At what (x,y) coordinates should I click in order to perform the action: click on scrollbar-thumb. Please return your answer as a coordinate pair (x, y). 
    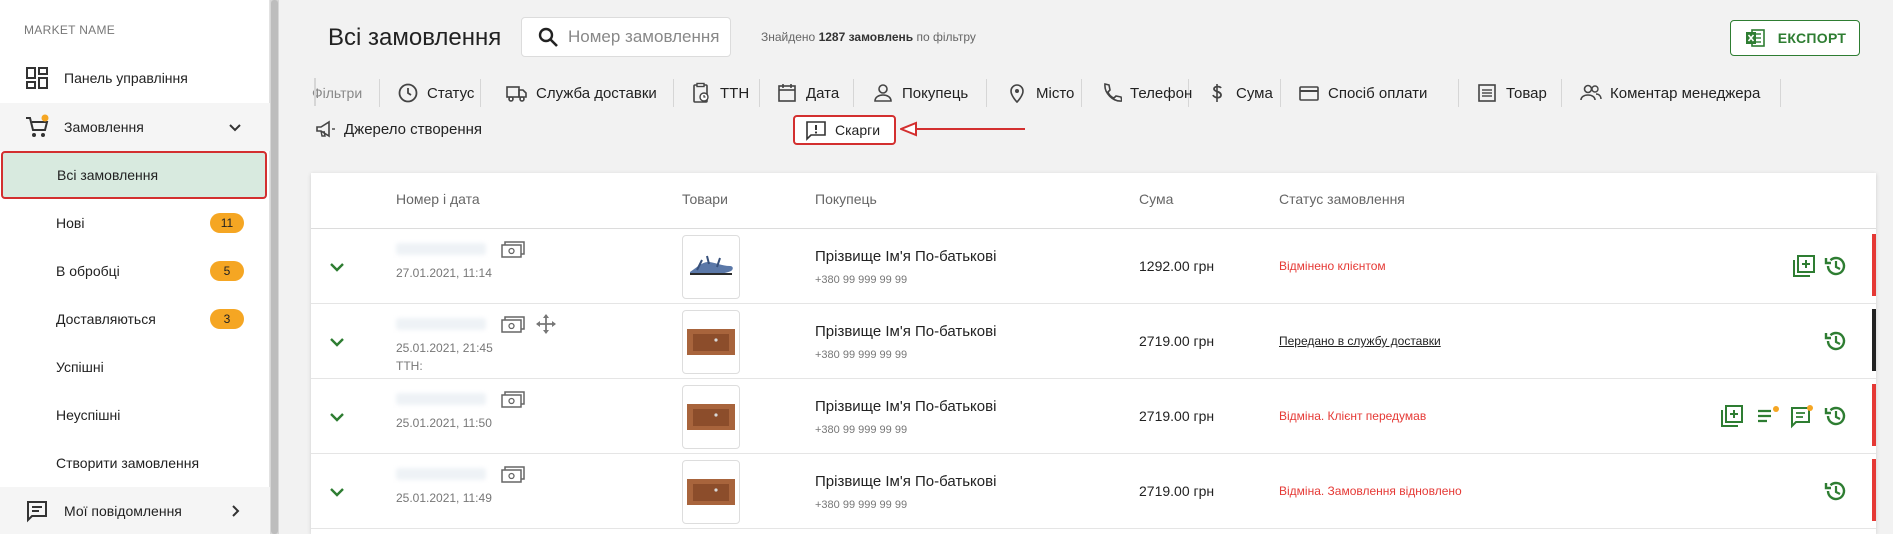
    Looking at the image, I should click on (274, 267).